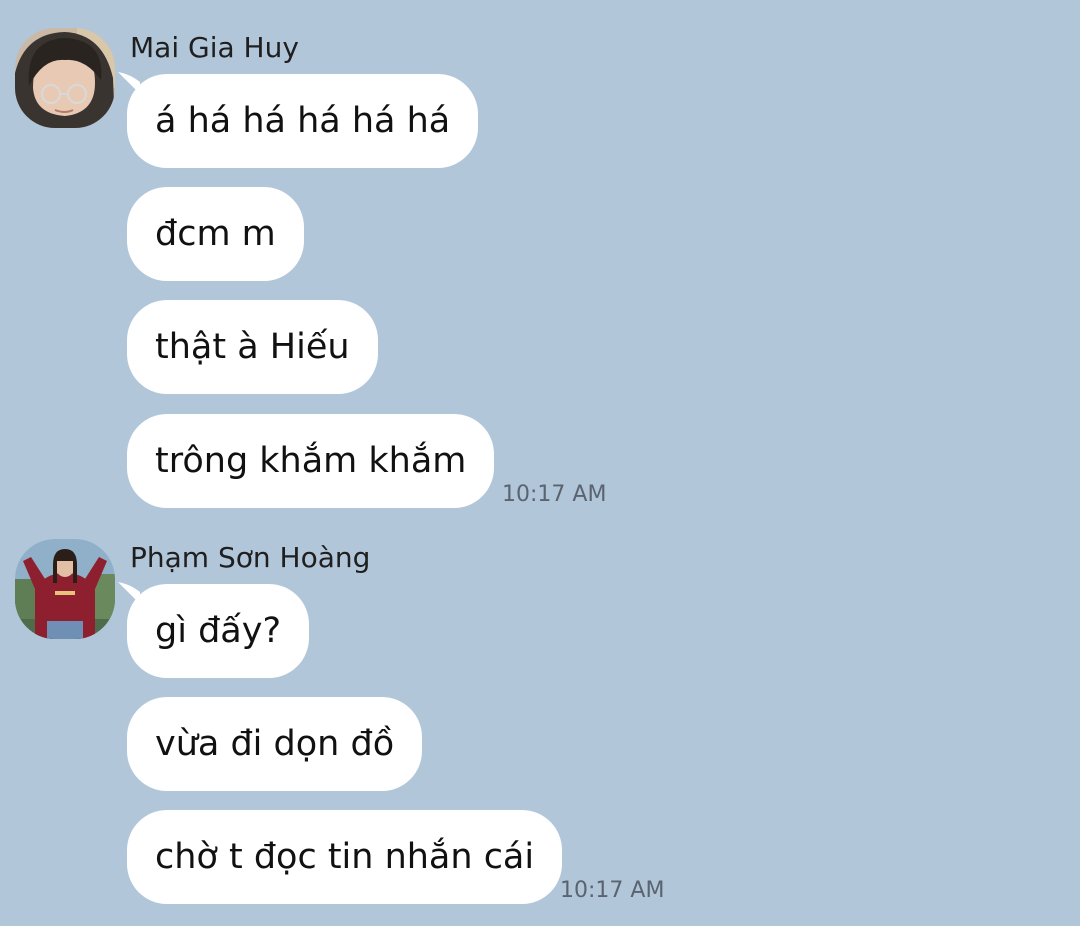 Image resolution: width=1080 pixels, height=926 pixels. I want to click on message-bubble: vừa đi dọn đồ, so click(275, 744).